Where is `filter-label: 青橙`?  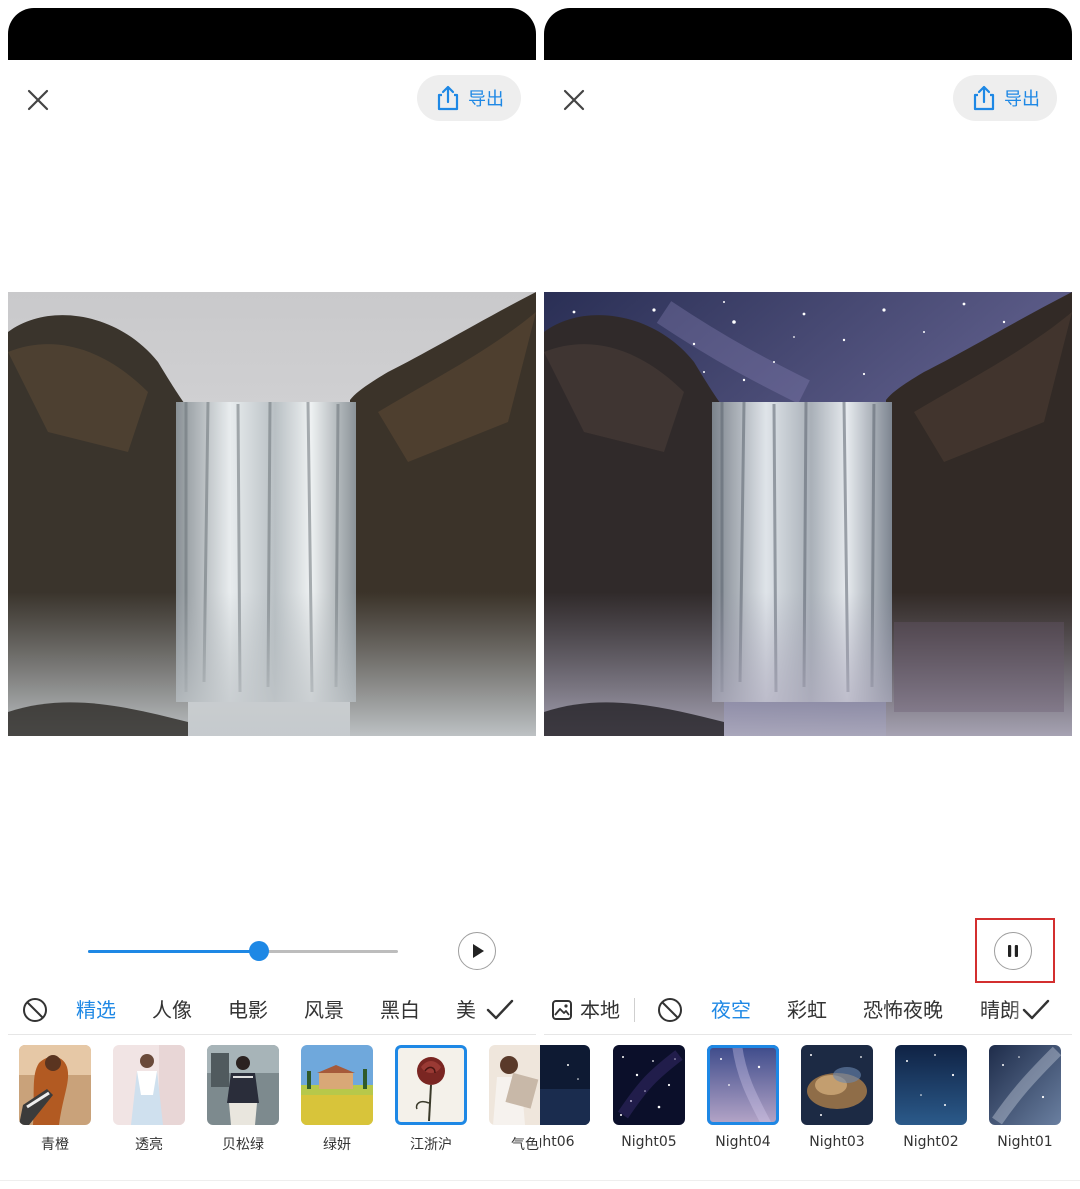 filter-label: 青橙 is located at coordinates (55, 1145).